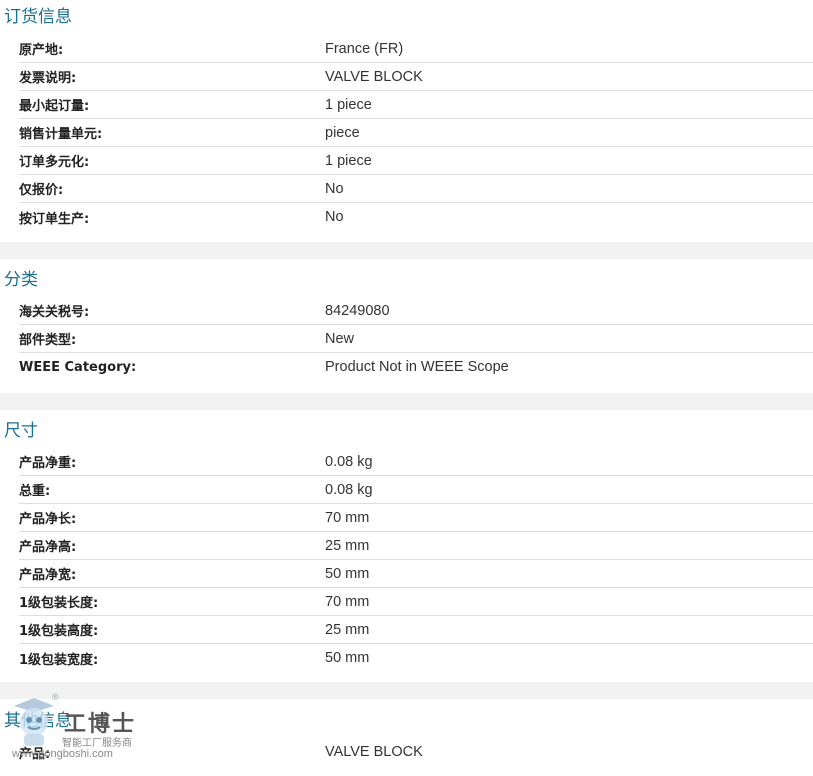 This screenshot has width=813, height=776. I want to click on spec-row: 产品净高: 25 mm, so click(416, 546).